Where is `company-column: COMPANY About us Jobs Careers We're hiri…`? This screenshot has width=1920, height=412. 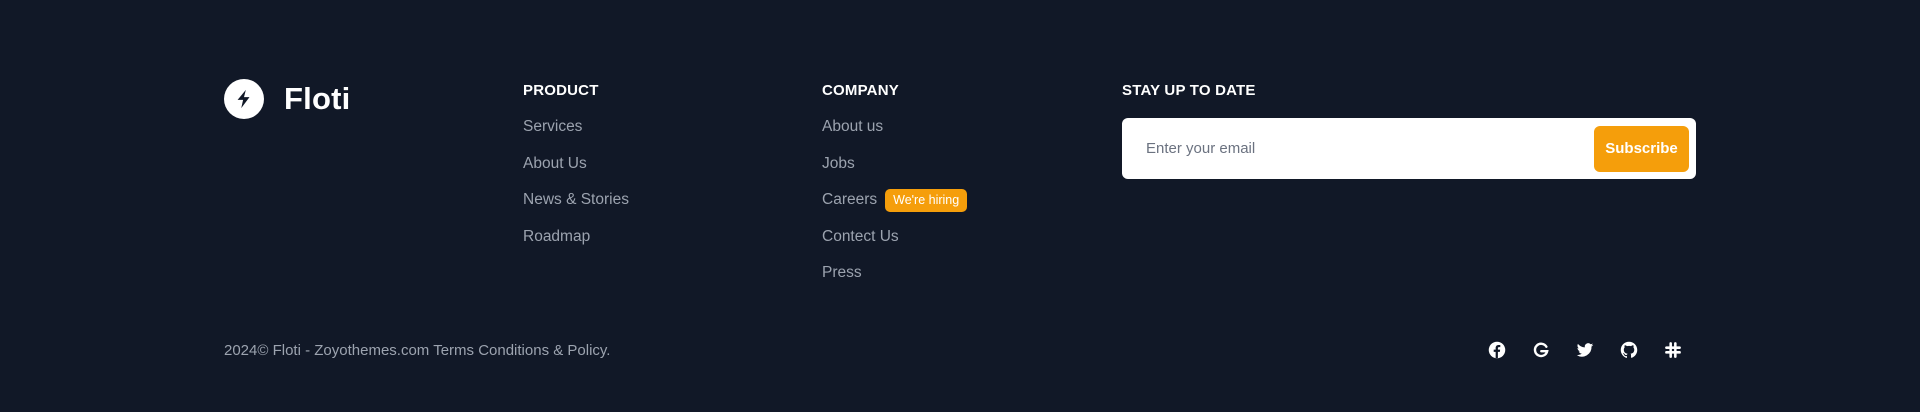
company-column: COMPANY About us Jobs Careers We're hiri… is located at coordinates (895, 187).